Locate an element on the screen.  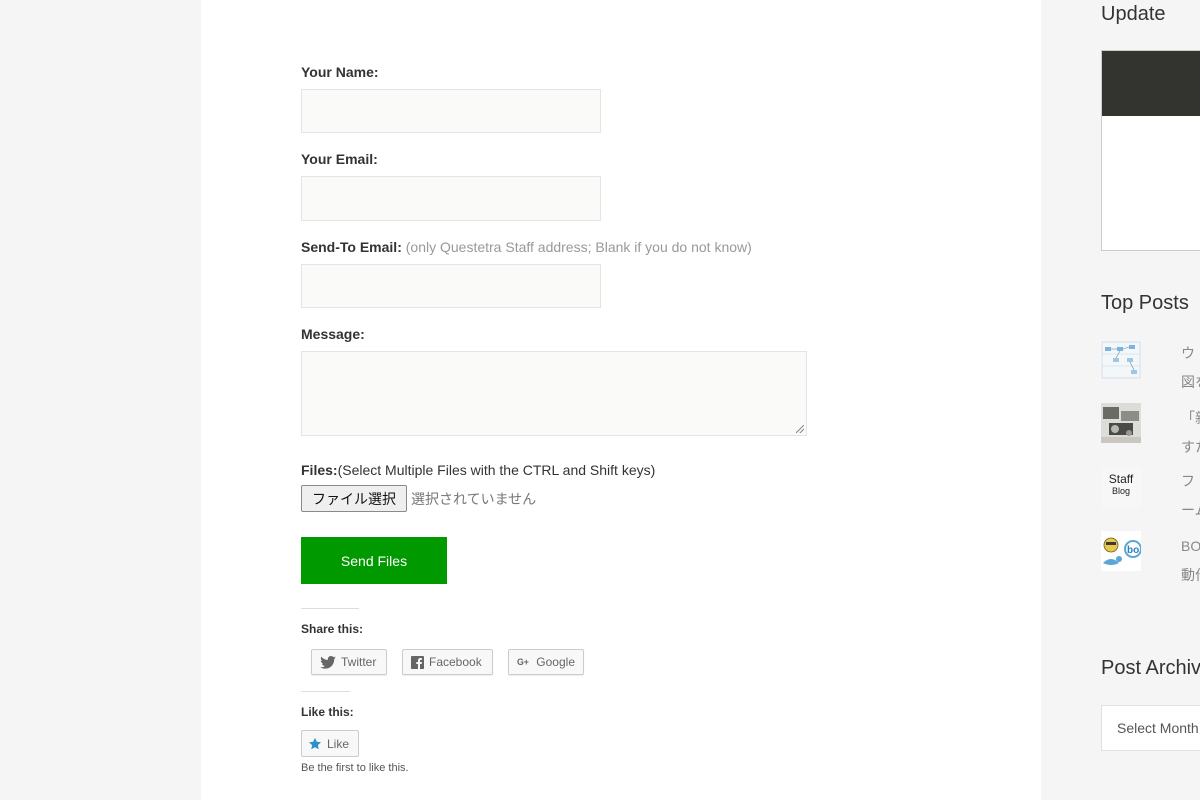
photo-thumbnail-icon is located at coordinates (1121, 423).